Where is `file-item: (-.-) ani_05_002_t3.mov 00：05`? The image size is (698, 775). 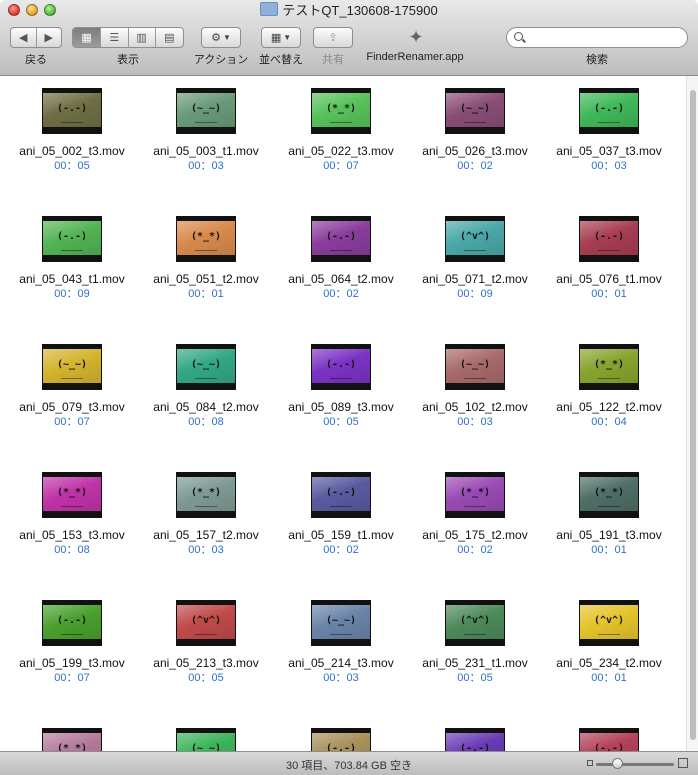 file-item: (-.-) ani_05_002_t3.mov 00：05 is located at coordinates (72, 130).